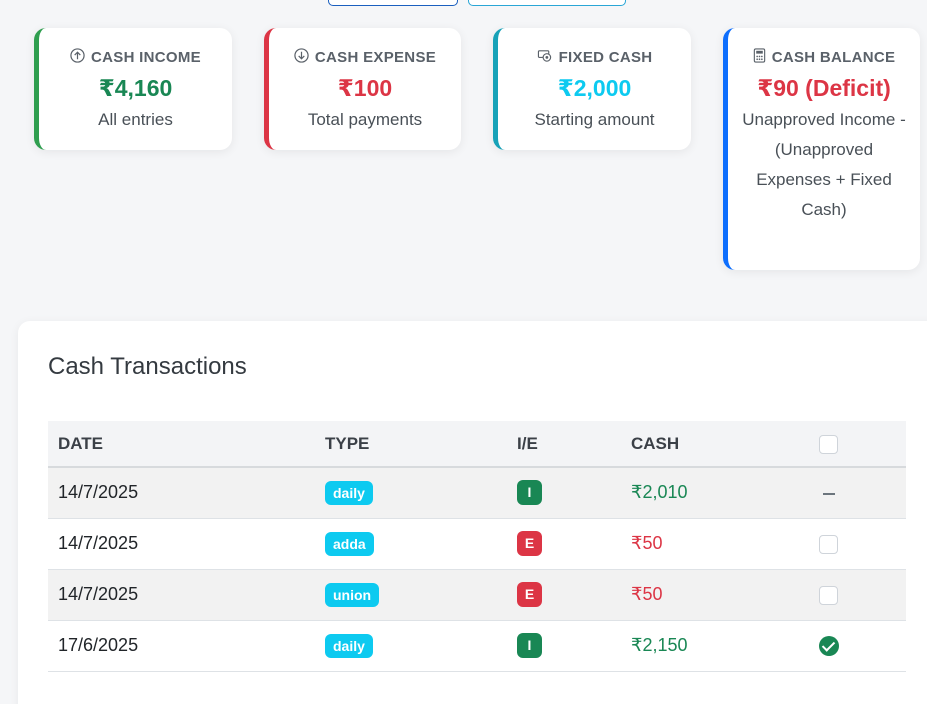 The width and height of the screenshot is (927, 704). What do you see at coordinates (564, 444) in the screenshot?
I see `column-header-ie: I/E` at bounding box center [564, 444].